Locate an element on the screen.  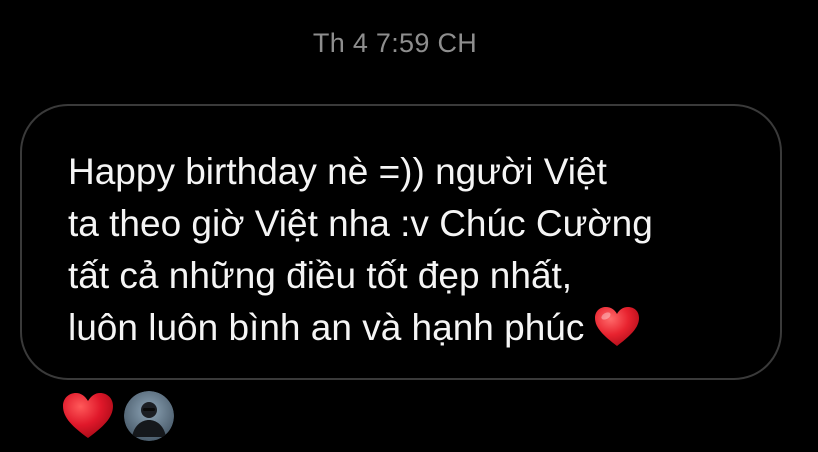
message-timestamp: Th 4 7:59 CH is located at coordinates (395, 43).